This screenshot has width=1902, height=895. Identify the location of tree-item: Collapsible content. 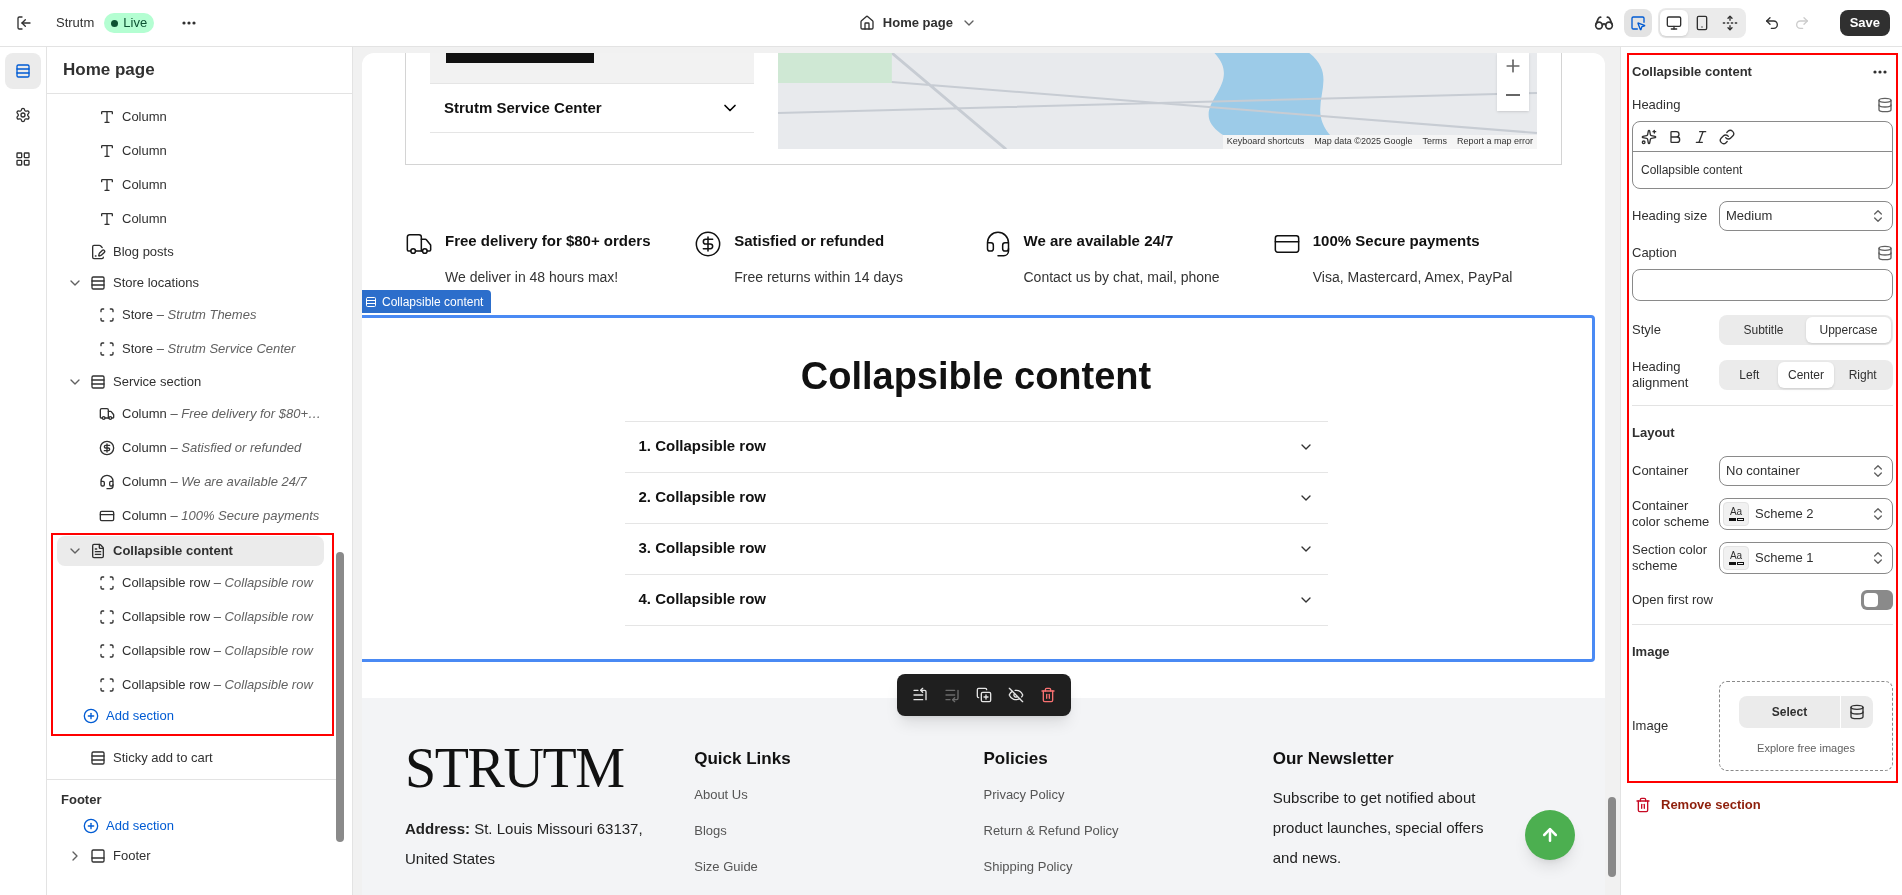
(190, 550).